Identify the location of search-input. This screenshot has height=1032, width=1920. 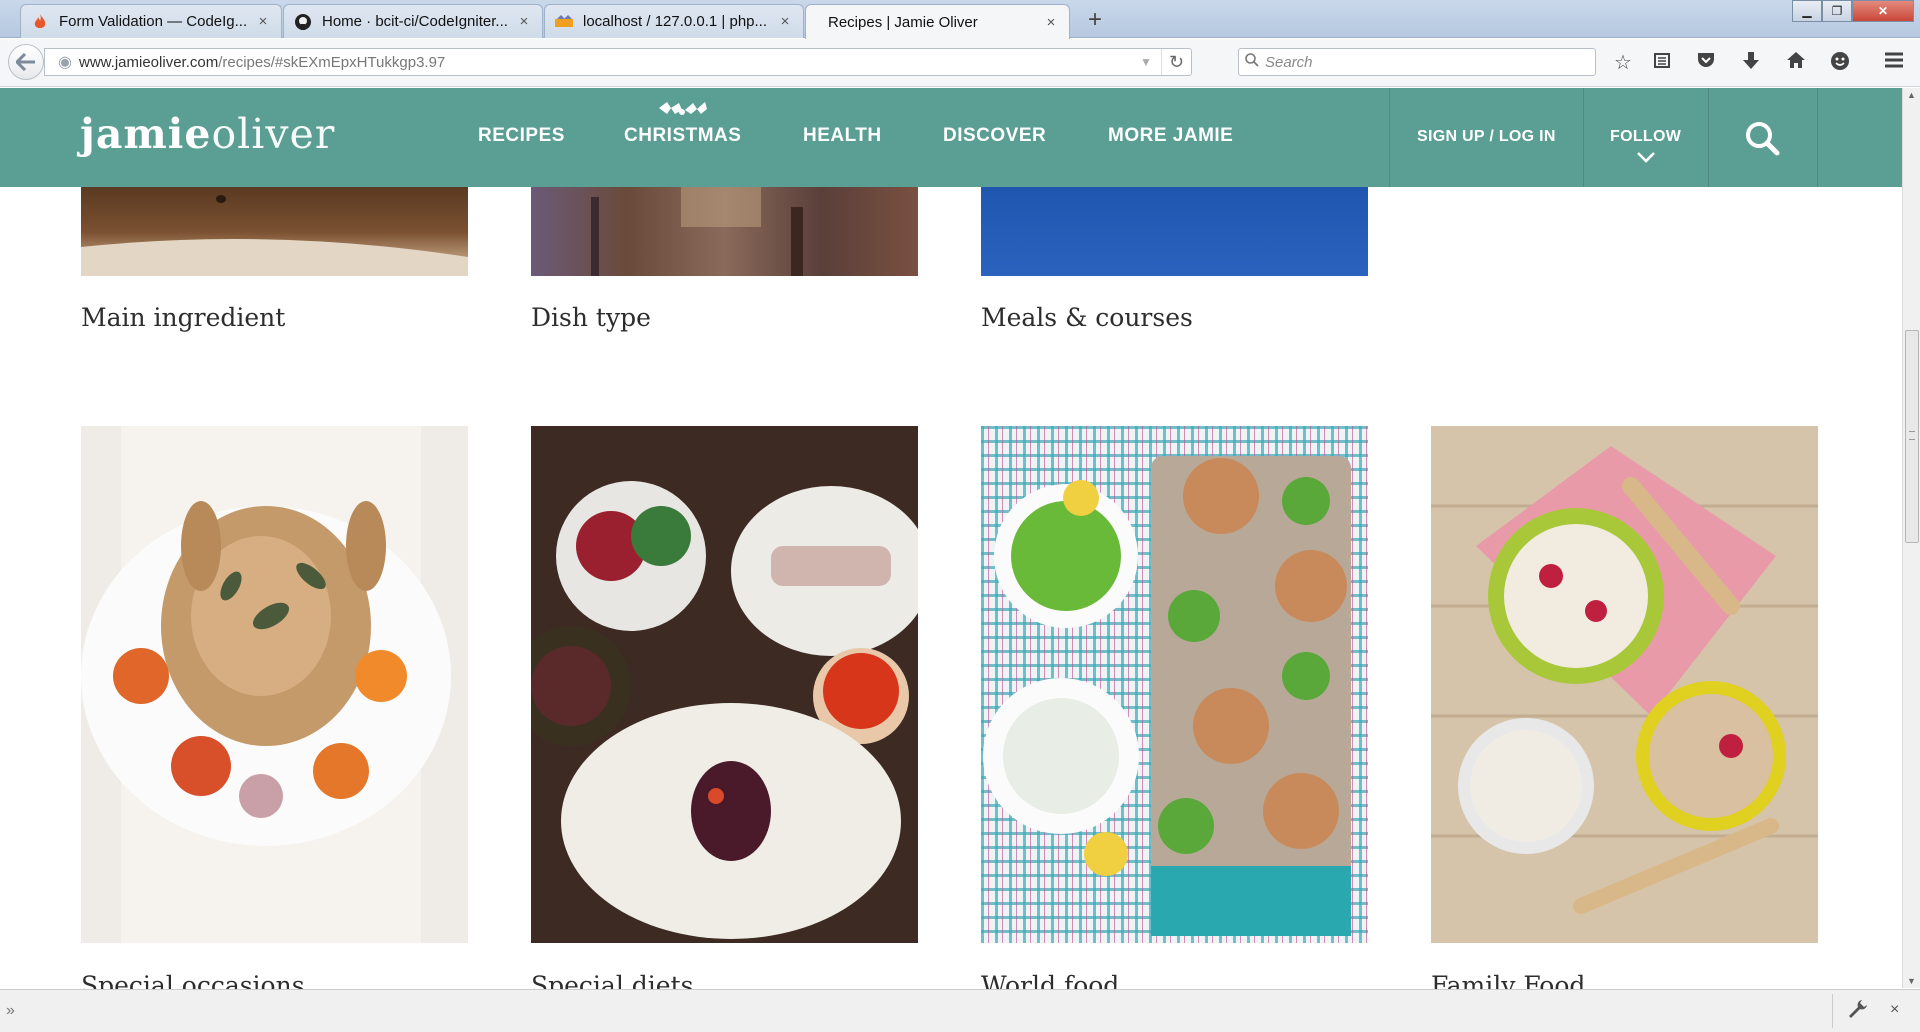
(1430, 62).